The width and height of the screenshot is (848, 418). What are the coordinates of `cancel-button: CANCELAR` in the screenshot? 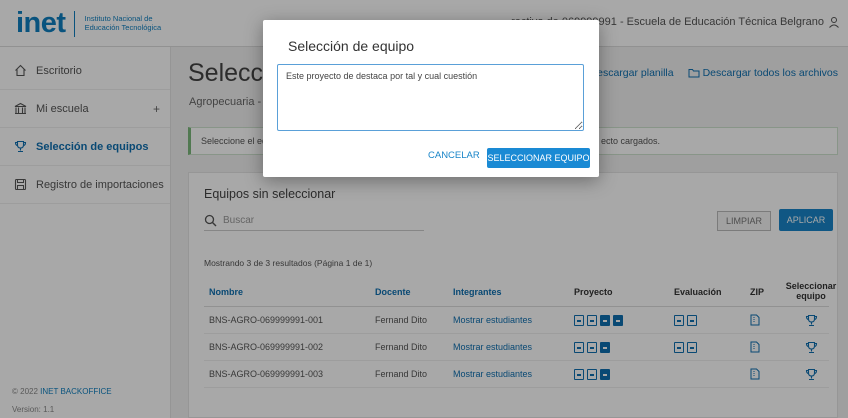 It's located at (454, 155).